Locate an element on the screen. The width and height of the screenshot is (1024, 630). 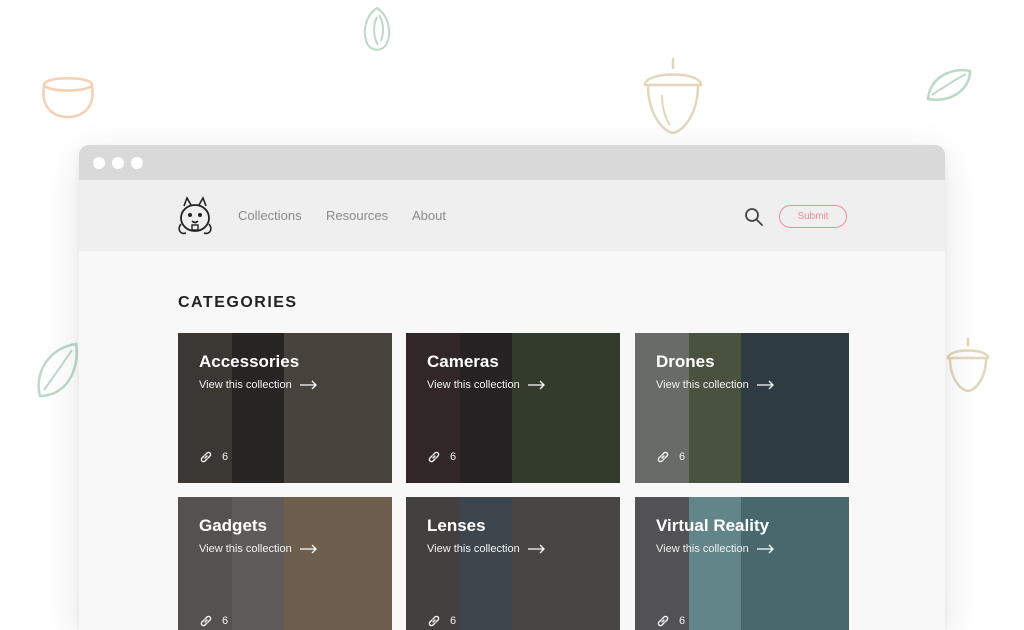
card-title: Gadgets is located at coordinates (233, 525).